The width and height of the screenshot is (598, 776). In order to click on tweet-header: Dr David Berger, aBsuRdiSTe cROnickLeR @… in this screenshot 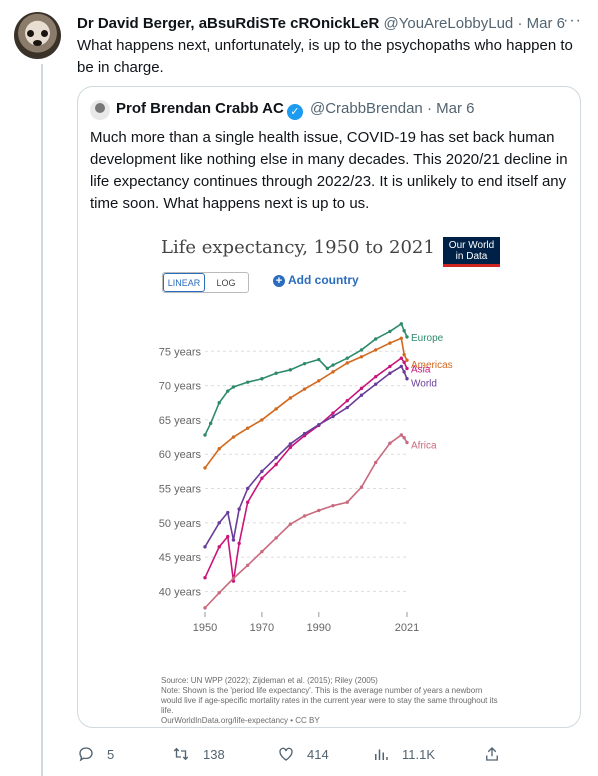, I will do `click(330, 24)`.